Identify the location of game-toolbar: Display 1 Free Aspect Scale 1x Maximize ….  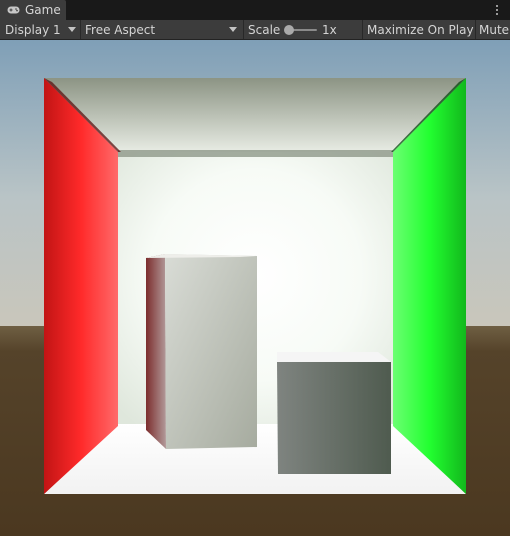
(255, 30).